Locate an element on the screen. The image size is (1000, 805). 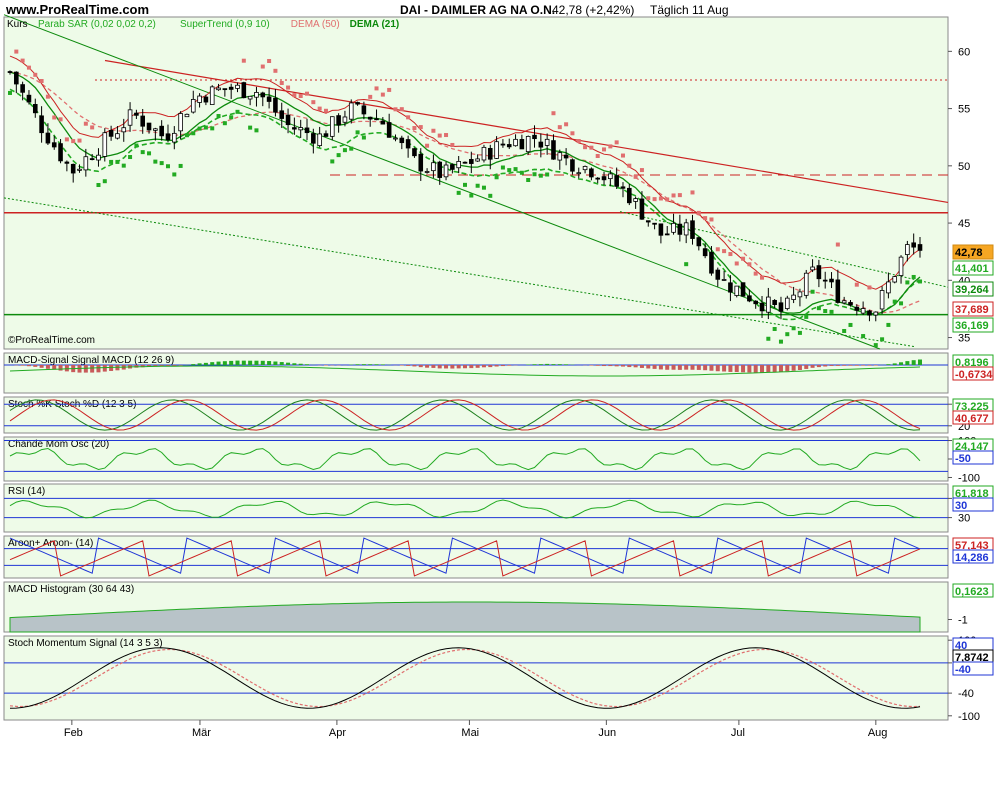
panel-chande is located at coordinates (476, 459).